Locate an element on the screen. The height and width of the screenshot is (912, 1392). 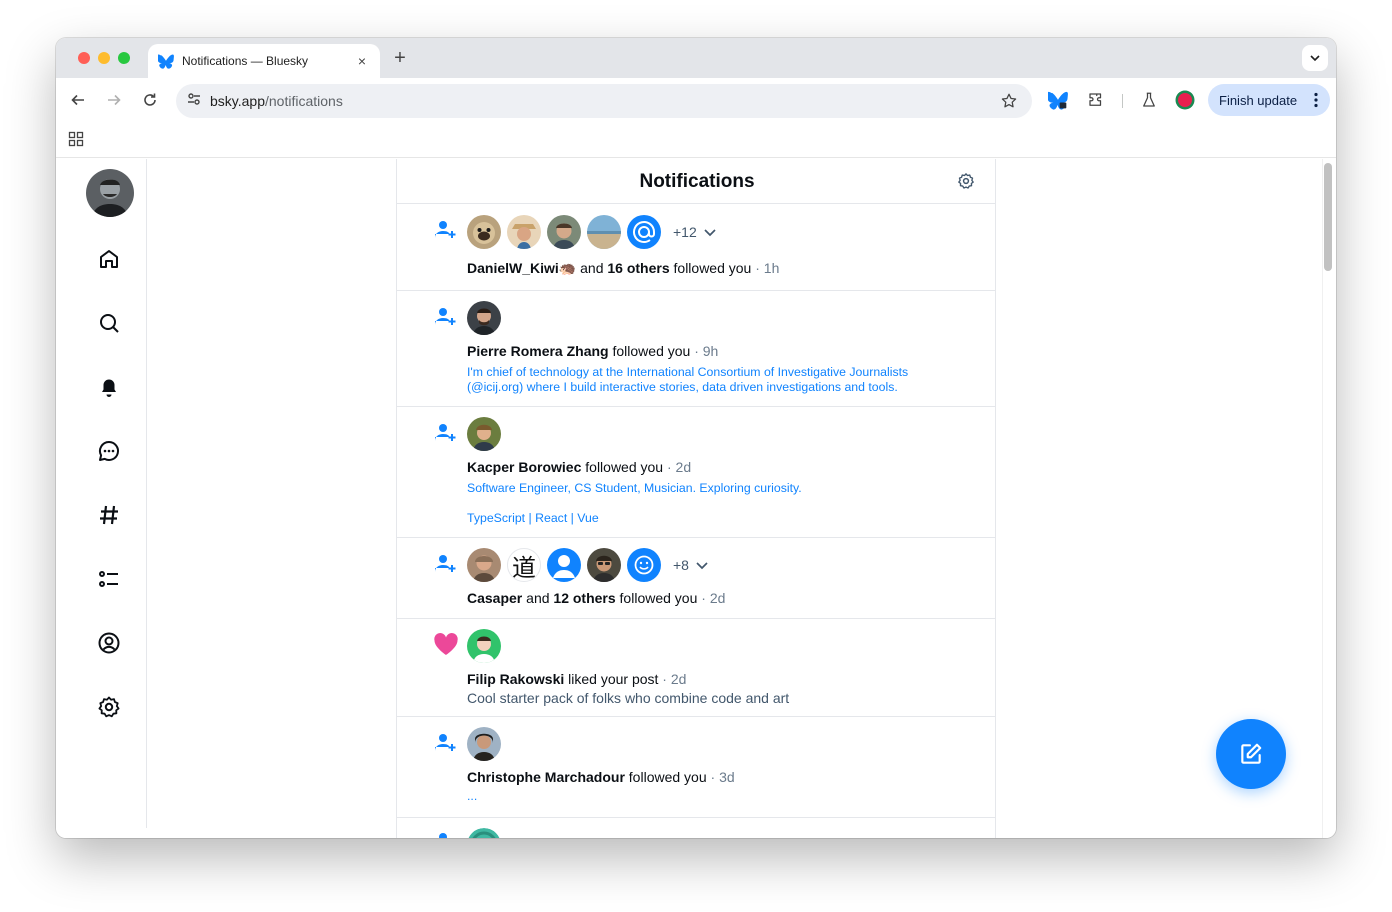
sidebar-item-notifications is located at coordinates (109, 387).